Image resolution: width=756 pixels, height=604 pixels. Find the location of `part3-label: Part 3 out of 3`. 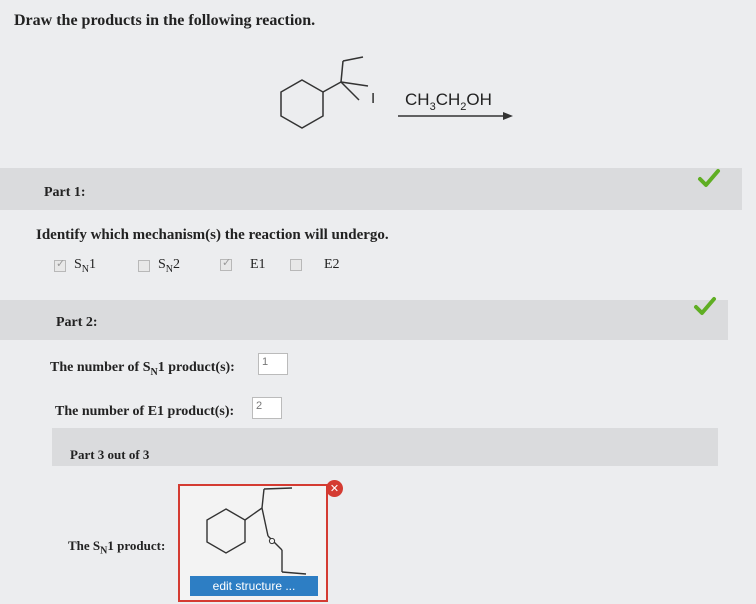

part3-label: Part 3 out of 3 is located at coordinates (110, 454).